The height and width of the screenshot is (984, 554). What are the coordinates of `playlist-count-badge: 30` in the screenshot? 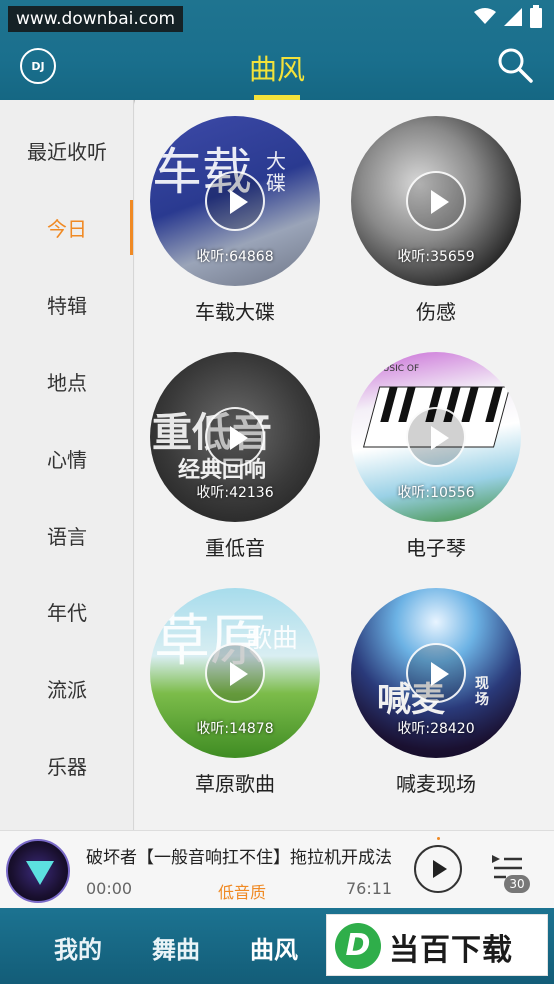 It's located at (517, 884).